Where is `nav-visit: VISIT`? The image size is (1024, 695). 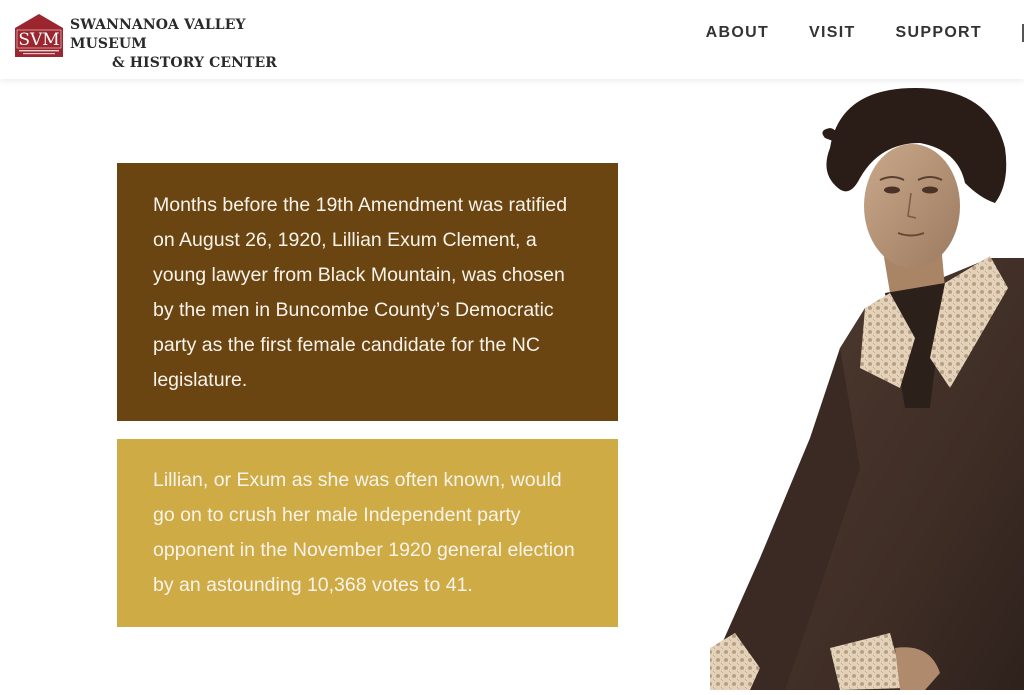 nav-visit: VISIT is located at coordinates (832, 33).